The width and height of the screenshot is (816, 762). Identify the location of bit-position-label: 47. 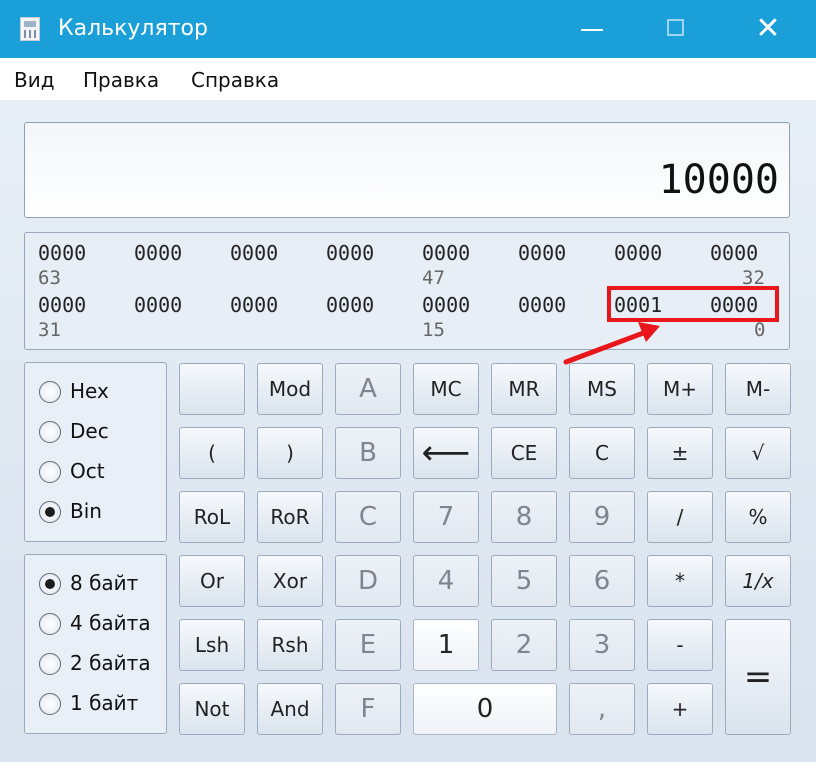
(433, 278).